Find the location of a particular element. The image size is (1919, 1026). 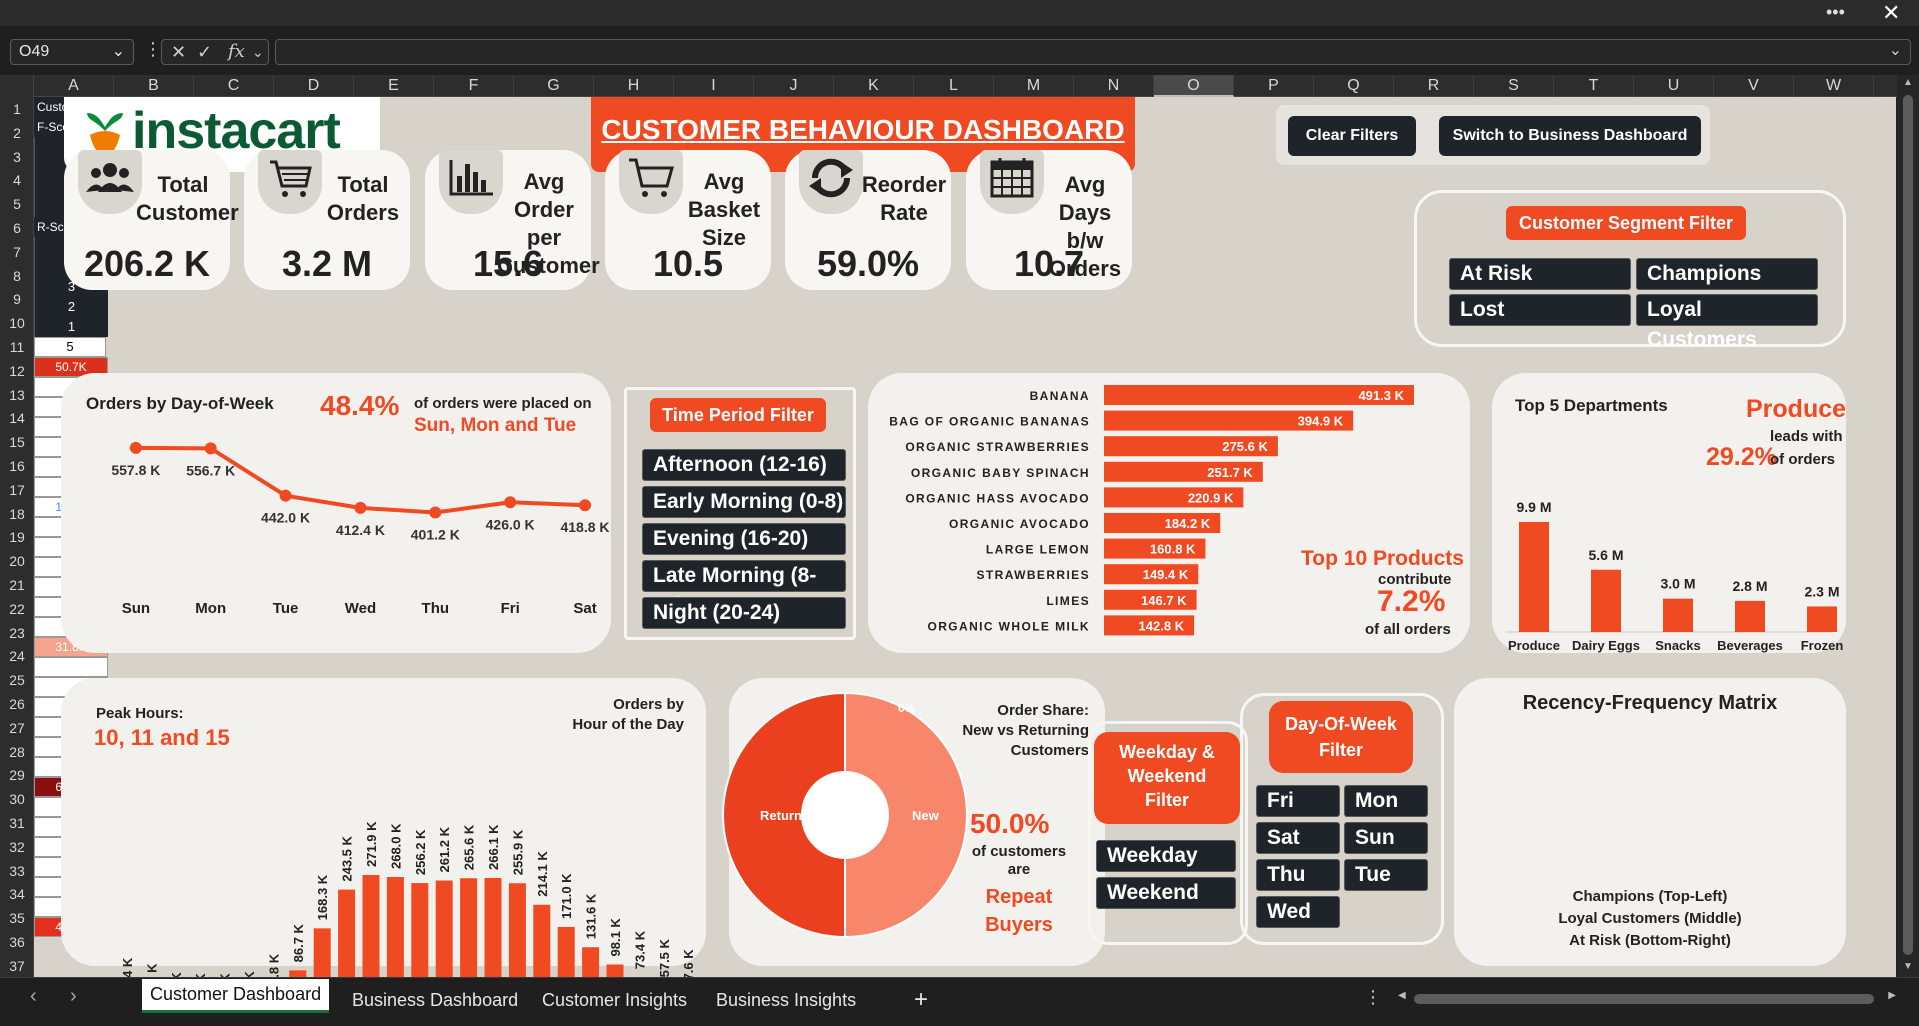

row-header: 10 is located at coordinates (17, 323).